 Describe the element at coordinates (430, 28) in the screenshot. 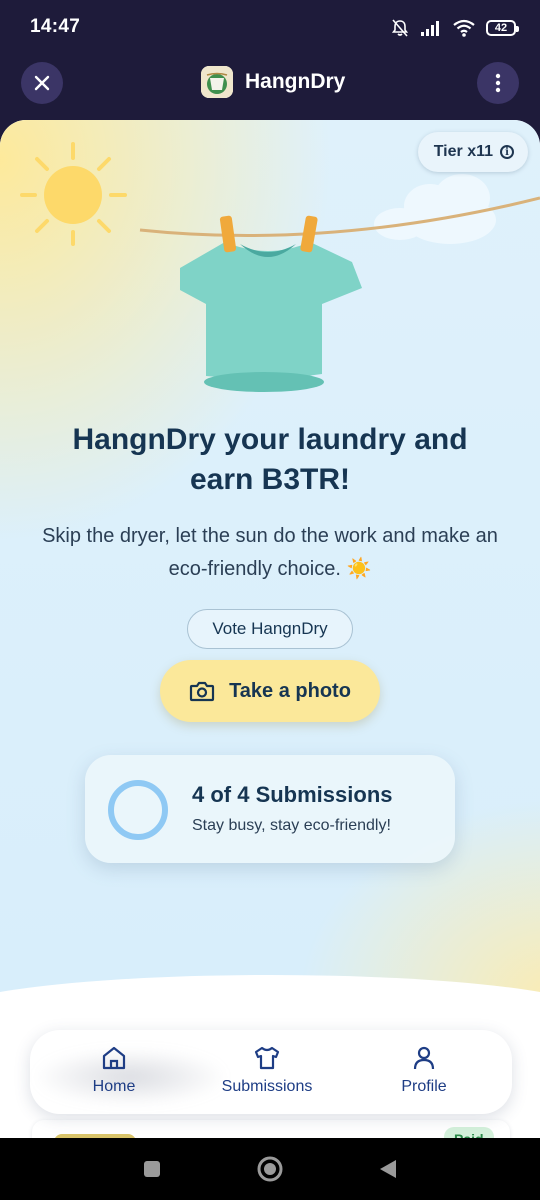

I see `signal-icon` at that location.